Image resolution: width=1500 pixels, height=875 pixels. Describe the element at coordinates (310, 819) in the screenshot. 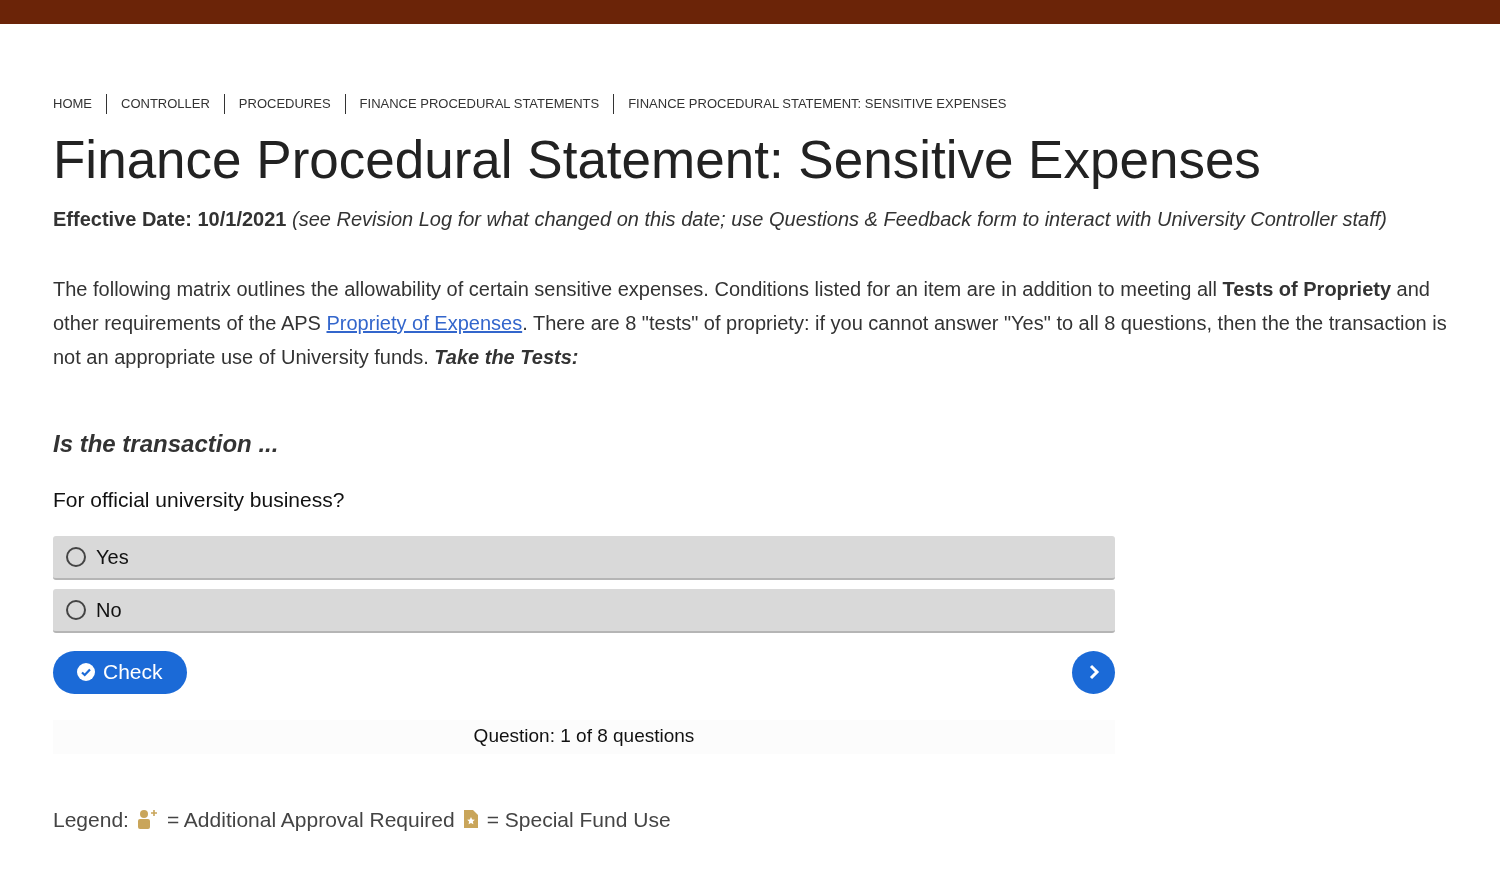

I see `legend-text: = Additional Approval Required` at that location.